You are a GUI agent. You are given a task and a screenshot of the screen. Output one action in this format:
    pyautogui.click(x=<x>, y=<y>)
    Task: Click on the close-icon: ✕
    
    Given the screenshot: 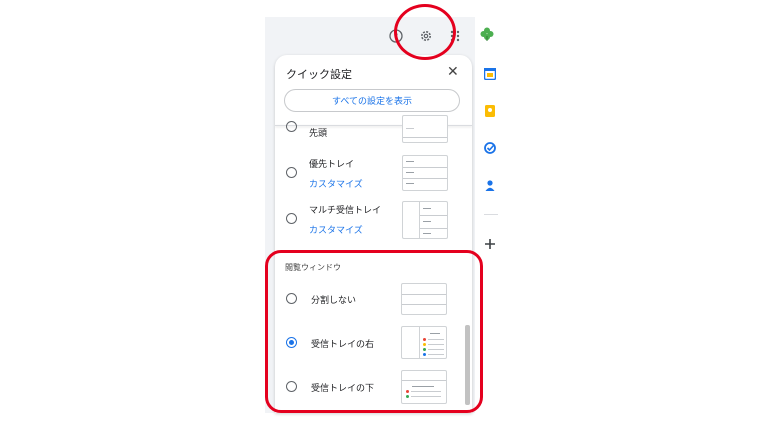 What is the action you would take?
    pyautogui.click(x=453, y=72)
    